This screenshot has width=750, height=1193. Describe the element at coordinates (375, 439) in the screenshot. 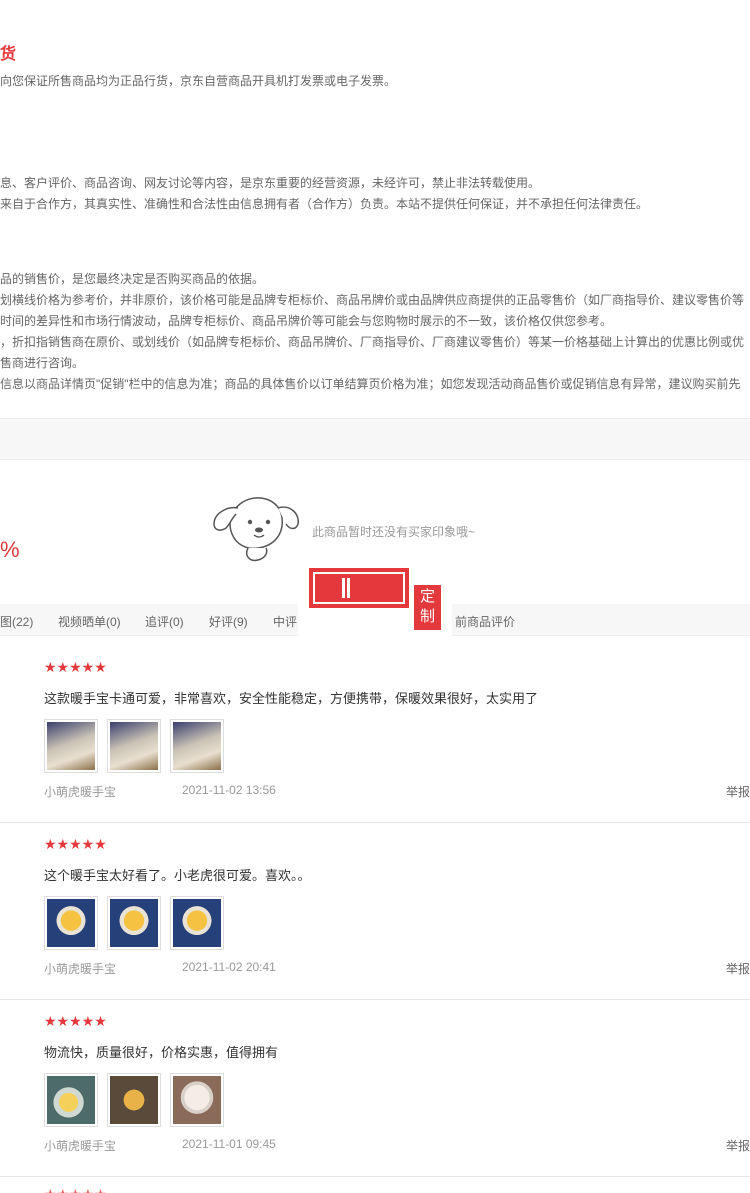

I see `section-header-bar` at that location.